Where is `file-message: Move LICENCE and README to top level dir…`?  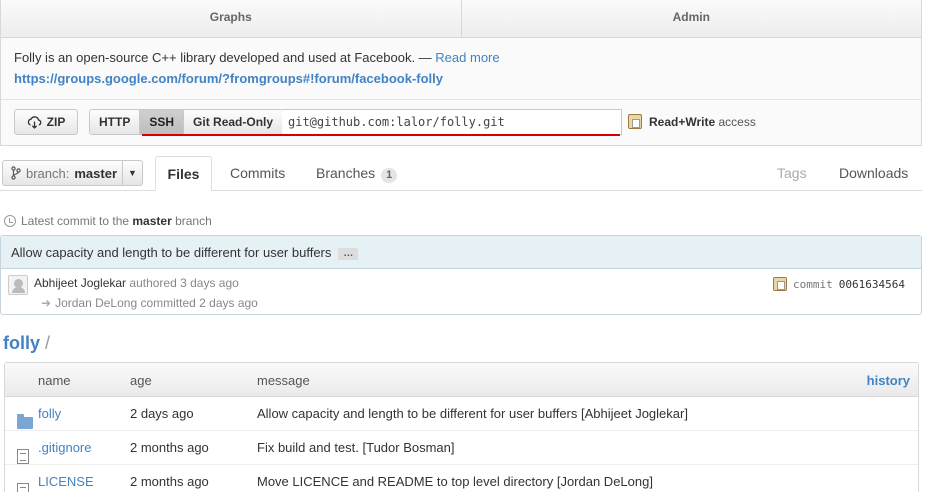 file-message: Move LICENCE and README to top level dir… is located at coordinates (455, 481).